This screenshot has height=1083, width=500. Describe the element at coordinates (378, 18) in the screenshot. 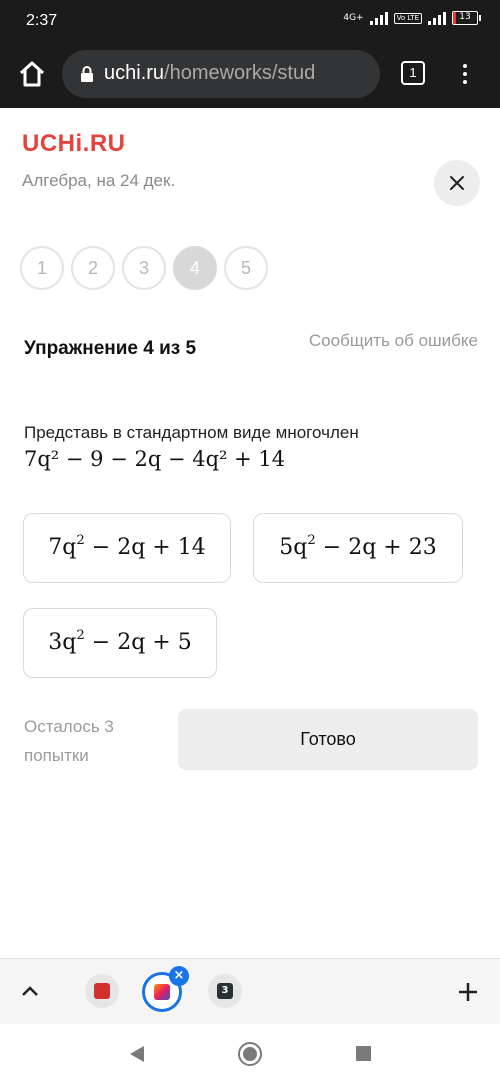

I see `signal-icon` at that location.